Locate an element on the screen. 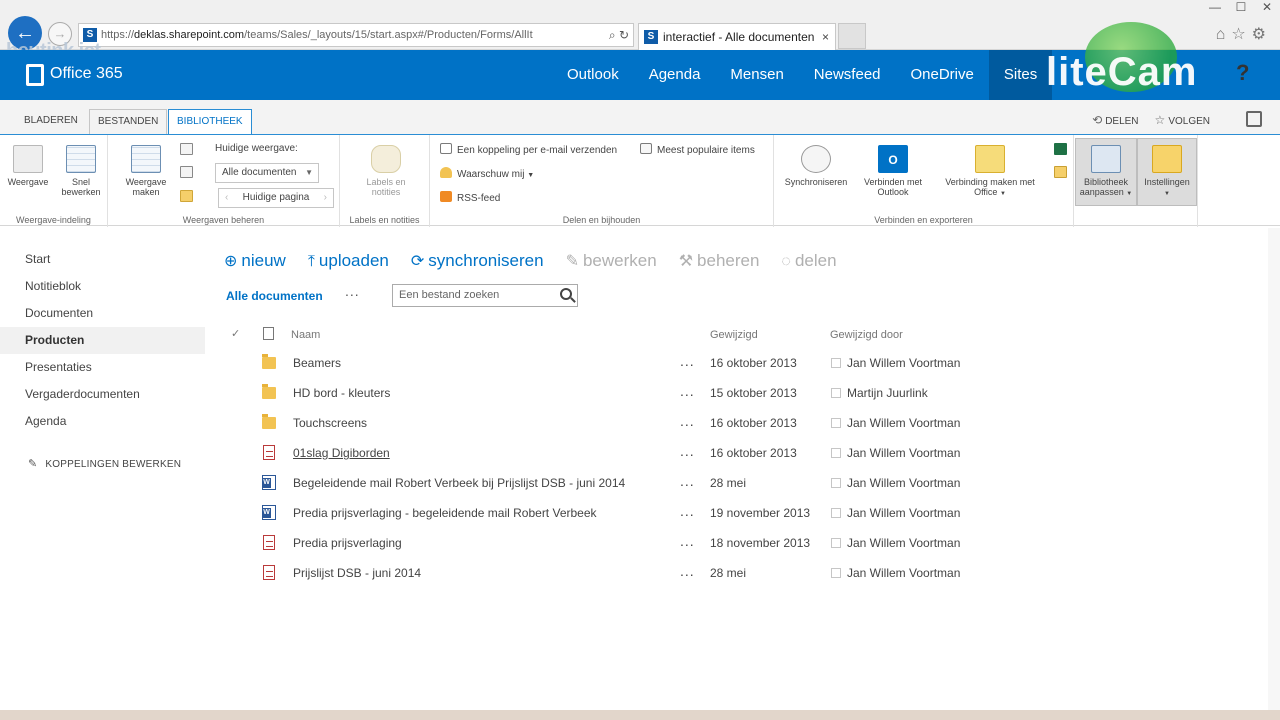  tab-bladeren: BLADEREN is located at coordinates (51, 121).